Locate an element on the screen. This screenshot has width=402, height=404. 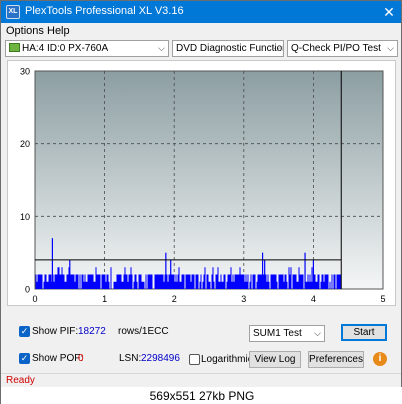
x-tick-label: 4 is located at coordinates (313, 299).